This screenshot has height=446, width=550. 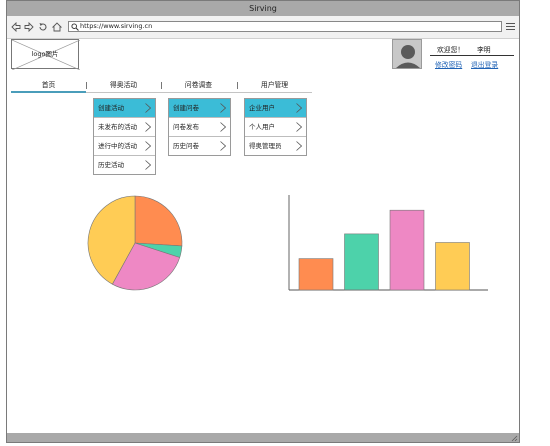 I want to click on pie-slice, so click(x=158, y=221).